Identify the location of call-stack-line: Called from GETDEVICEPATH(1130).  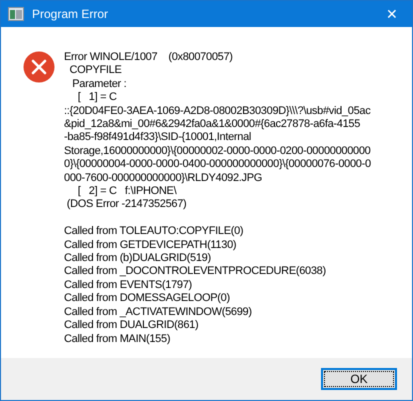
(151, 245).